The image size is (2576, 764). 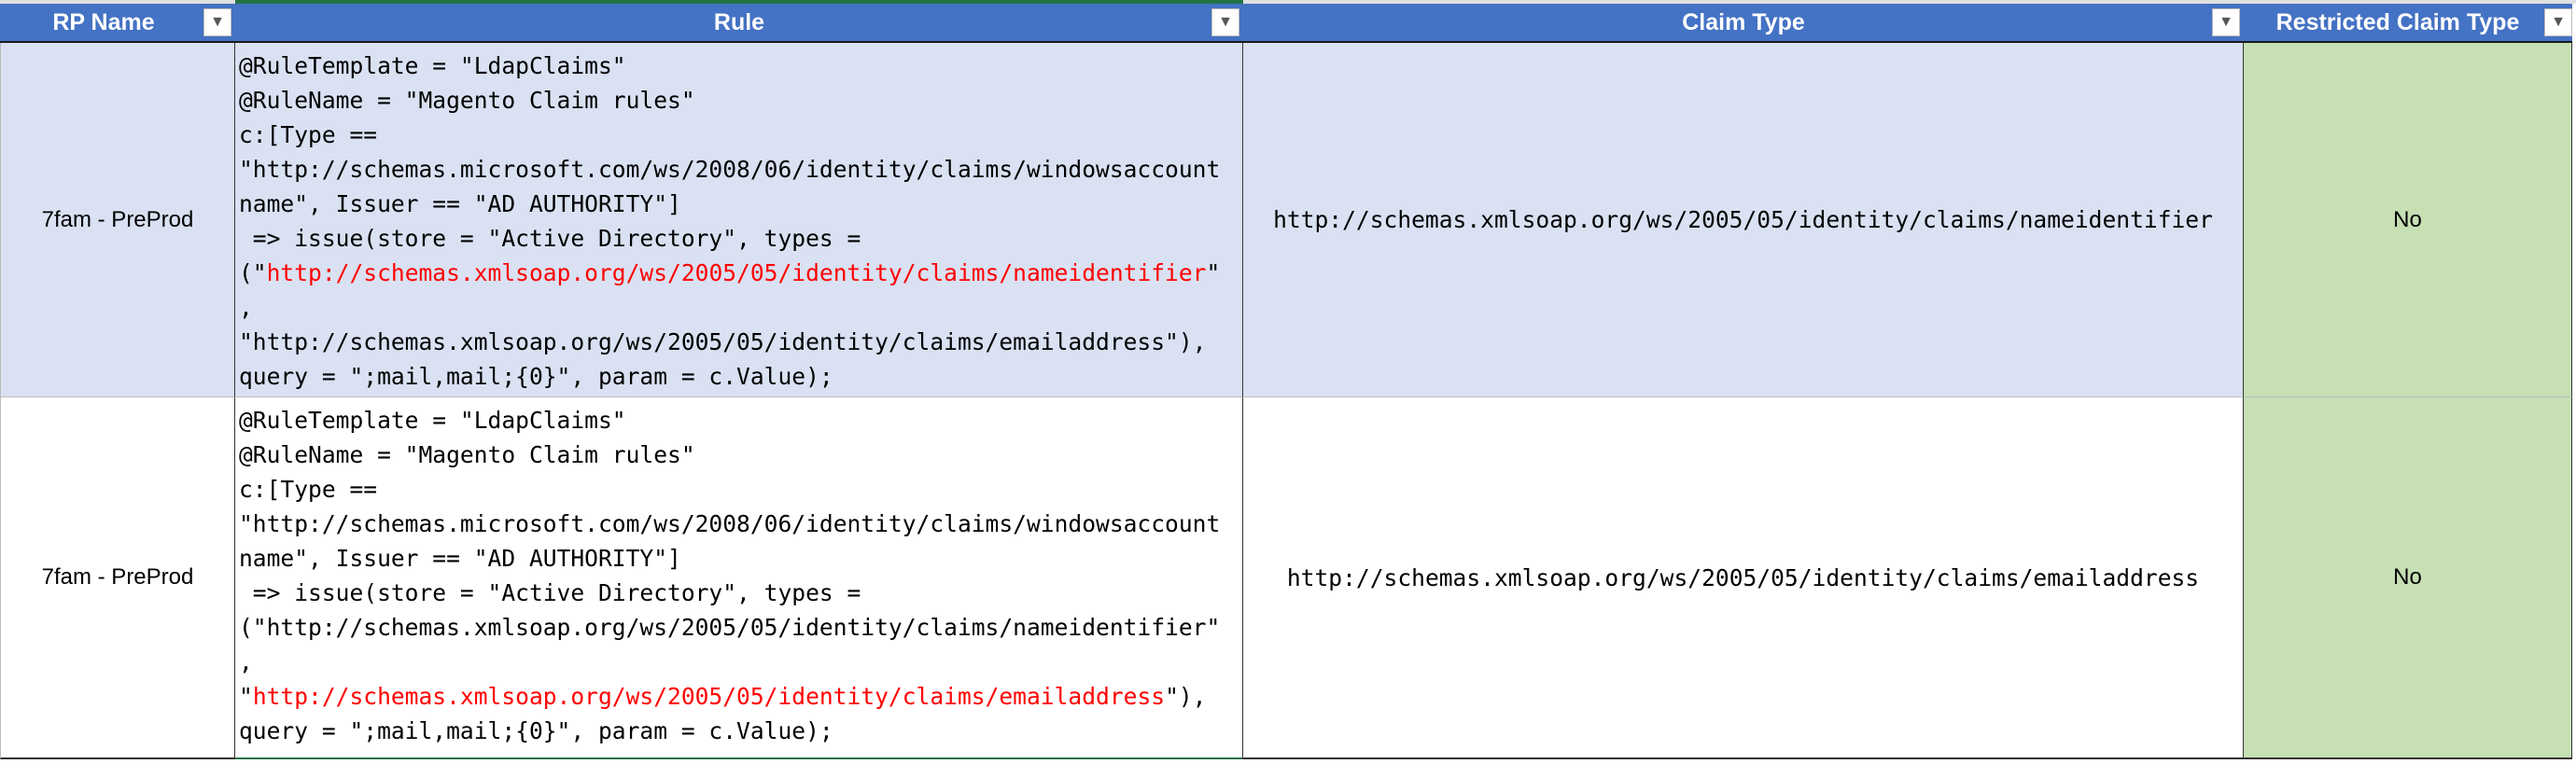 I want to click on header-claim-type: Claim Type ▼, so click(x=1743, y=23).